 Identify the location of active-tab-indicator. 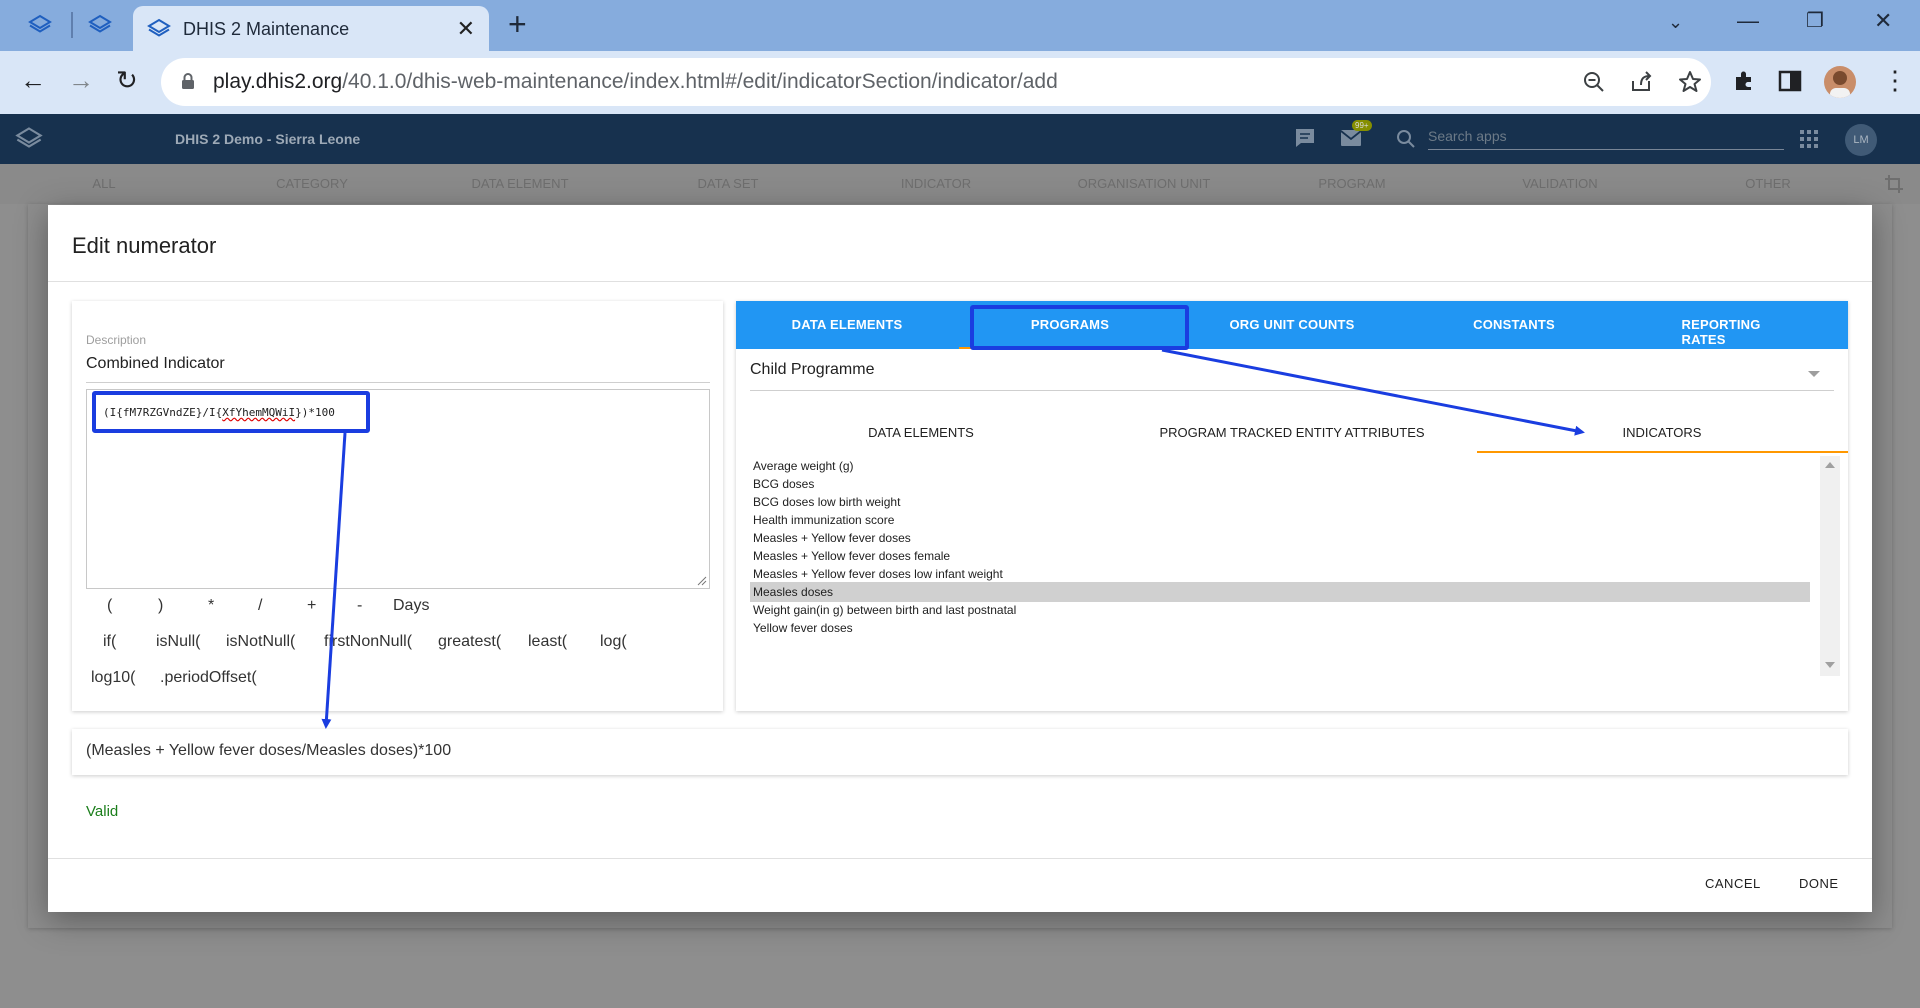
(1070, 348).